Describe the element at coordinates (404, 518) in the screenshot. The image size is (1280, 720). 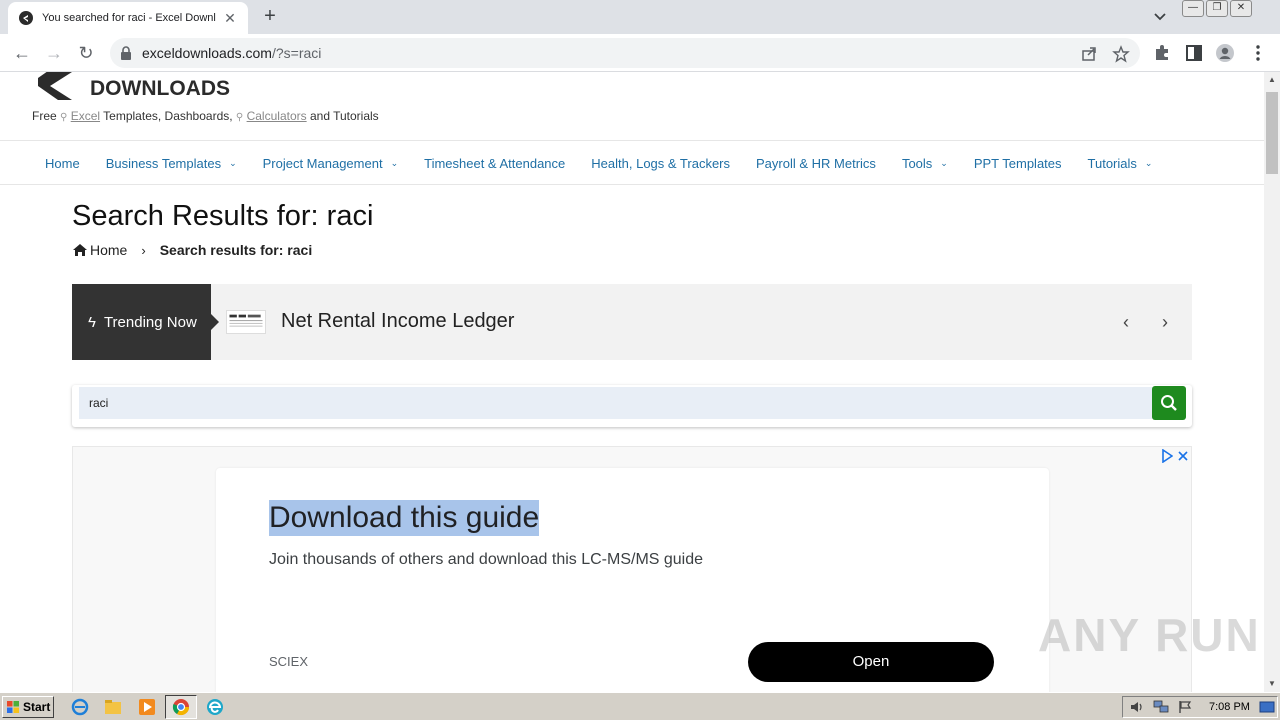
I see `ad-title: Download this guide` at that location.